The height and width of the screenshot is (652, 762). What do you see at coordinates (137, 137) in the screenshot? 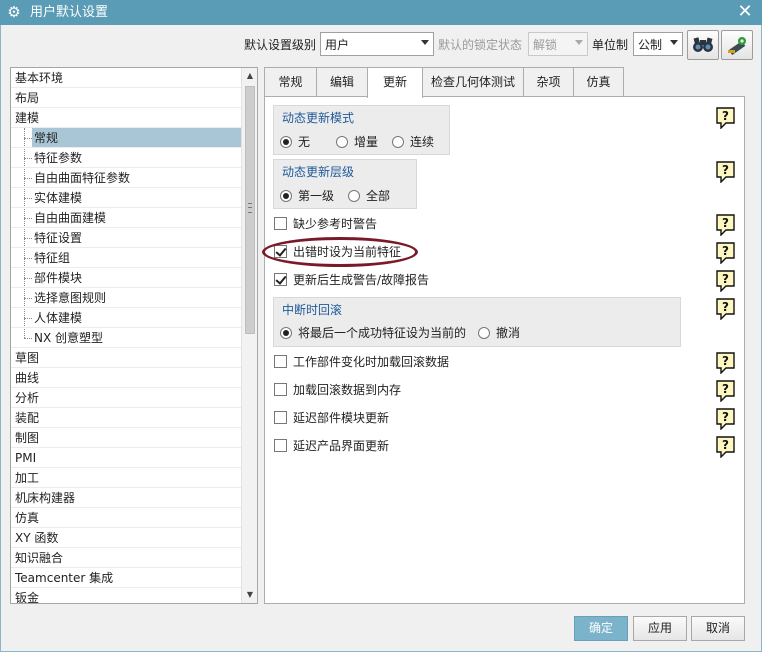
I see `selection-highlight` at bounding box center [137, 137].